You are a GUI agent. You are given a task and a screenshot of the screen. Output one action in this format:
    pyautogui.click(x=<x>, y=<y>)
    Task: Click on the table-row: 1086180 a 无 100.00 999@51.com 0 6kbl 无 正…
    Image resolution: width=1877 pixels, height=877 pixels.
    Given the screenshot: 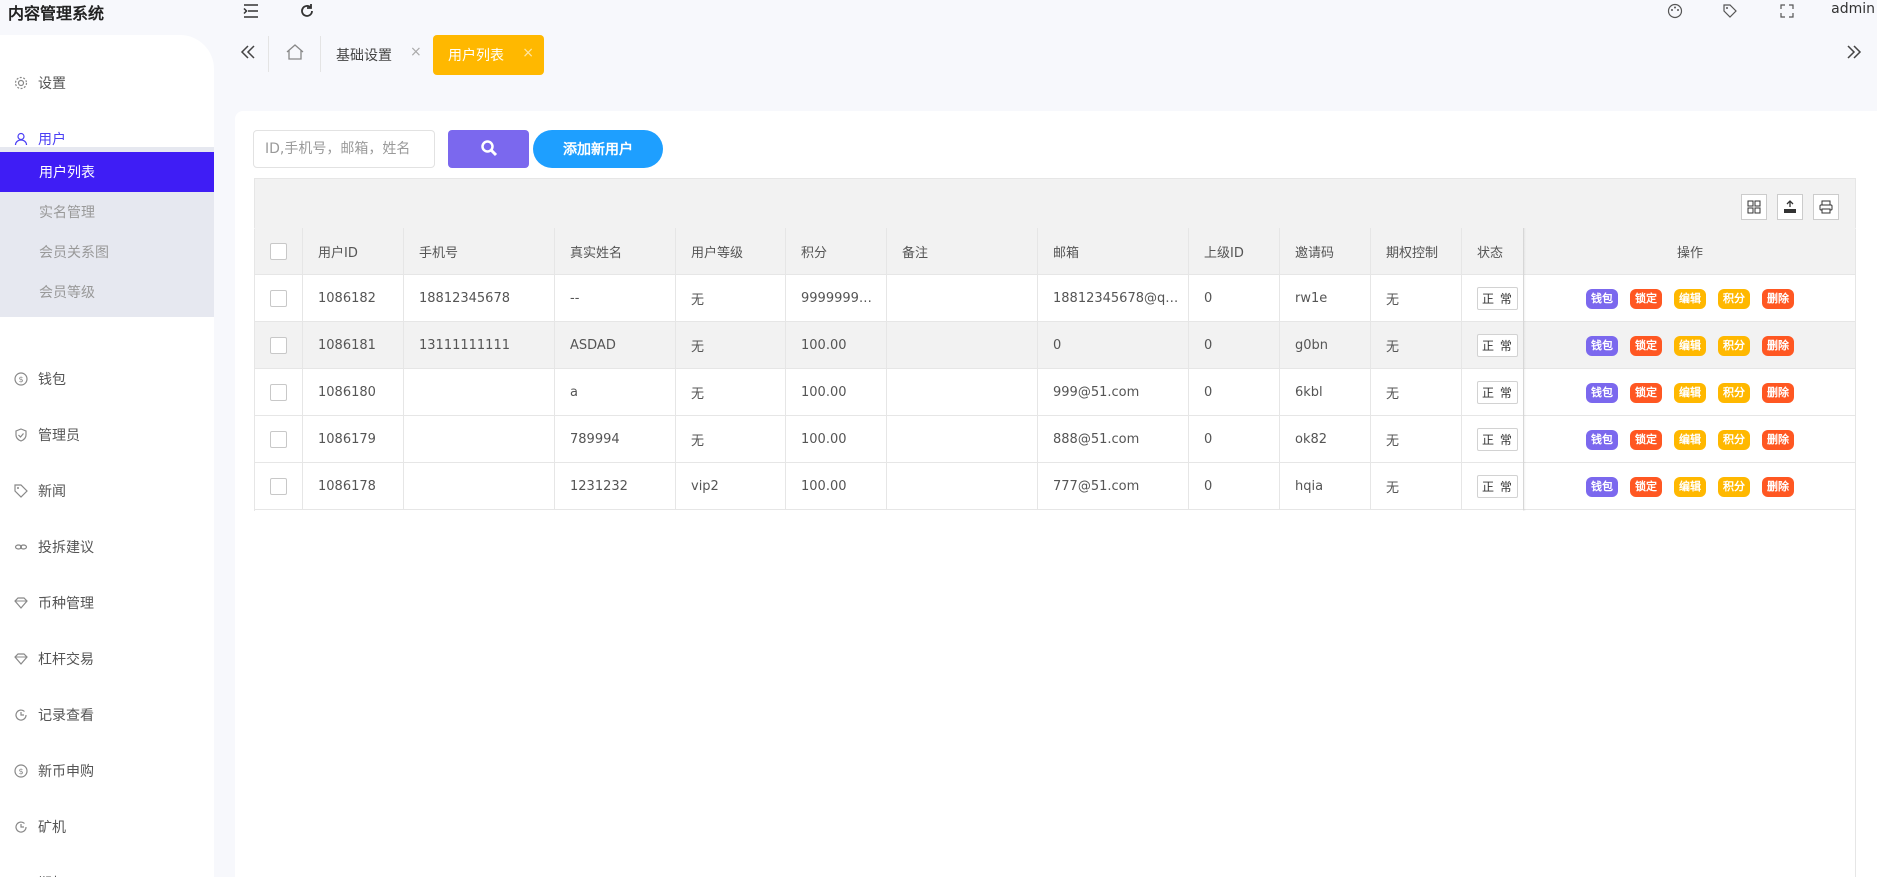 What is the action you would take?
    pyautogui.click(x=1055, y=392)
    